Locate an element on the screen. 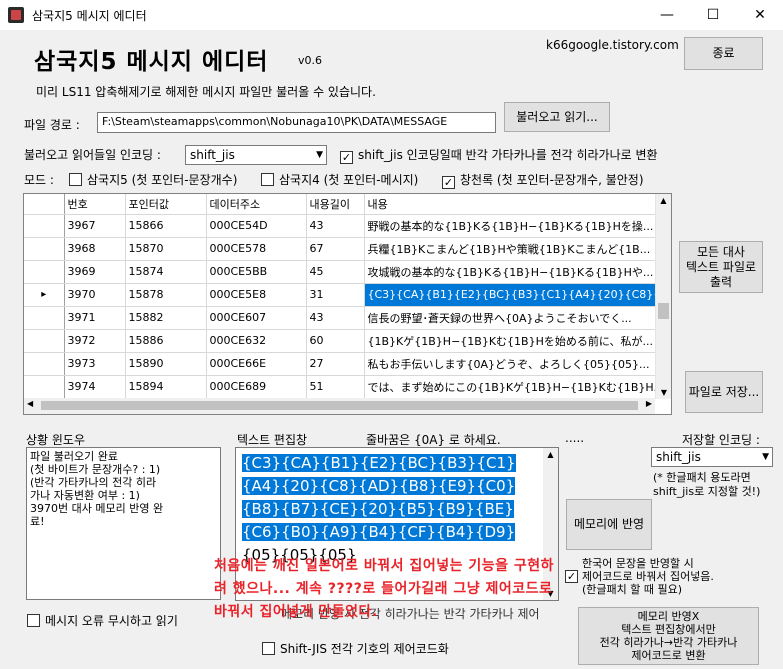  cell-row-number: 3971 is located at coordinates (95, 318).